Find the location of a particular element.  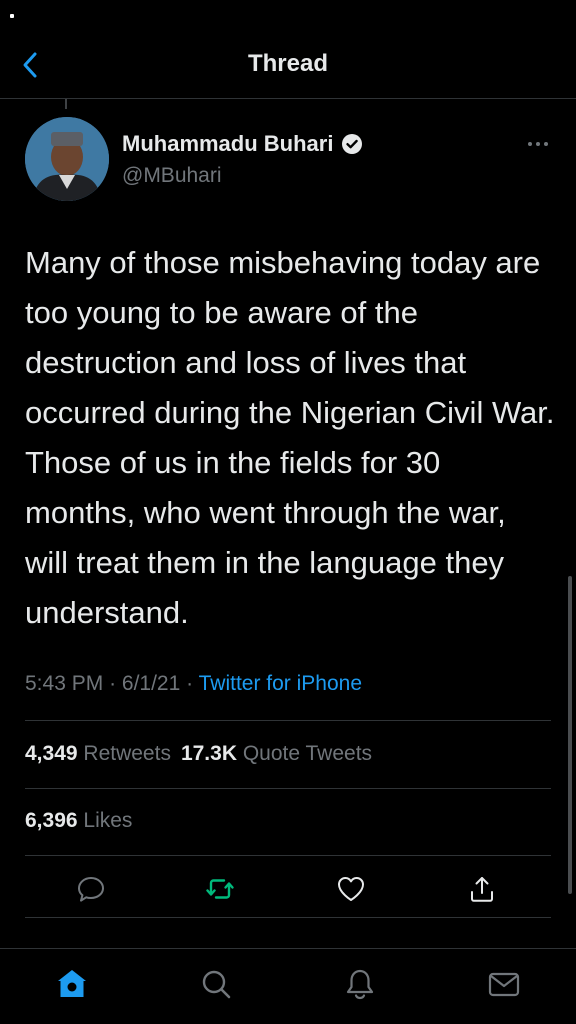

retweet-stats-row: 4,349 Retweets 17.3K Quote Tweets is located at coordinates (198, 754).